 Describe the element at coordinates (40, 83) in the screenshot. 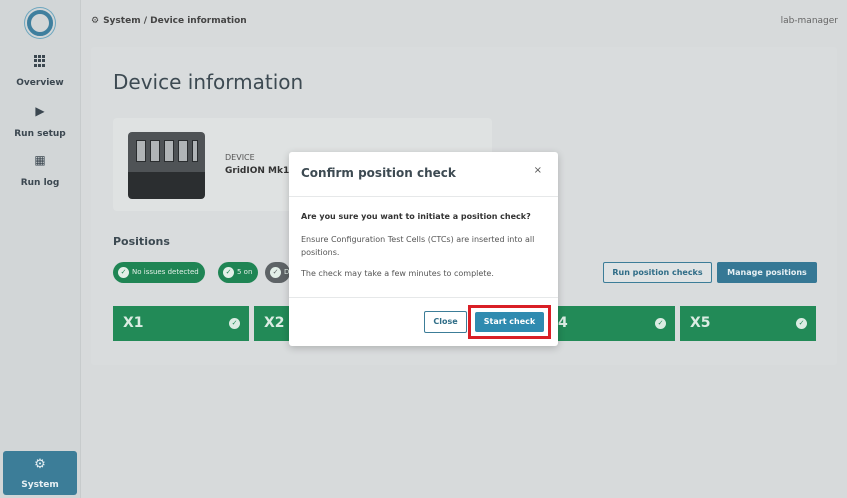

I see `nav-overview-label: Overview` at that location.